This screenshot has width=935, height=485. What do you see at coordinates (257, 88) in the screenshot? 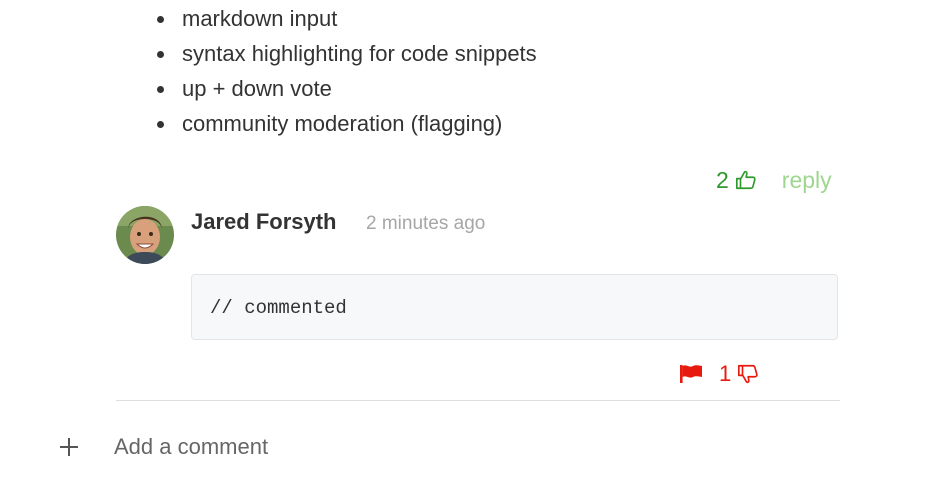
I see `list-item-text: up + down vote` at bounding box center [257, 88].